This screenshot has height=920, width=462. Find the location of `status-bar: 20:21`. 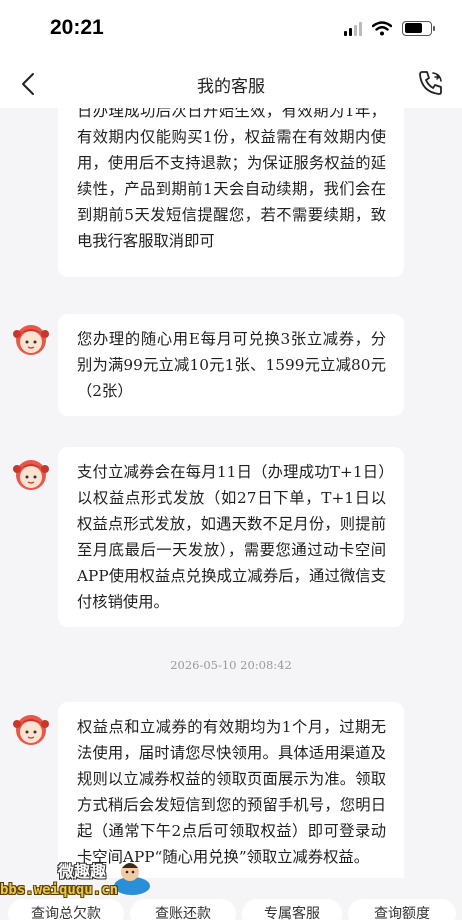

status-bar: 20:21 is located at coordinates (231, 30).